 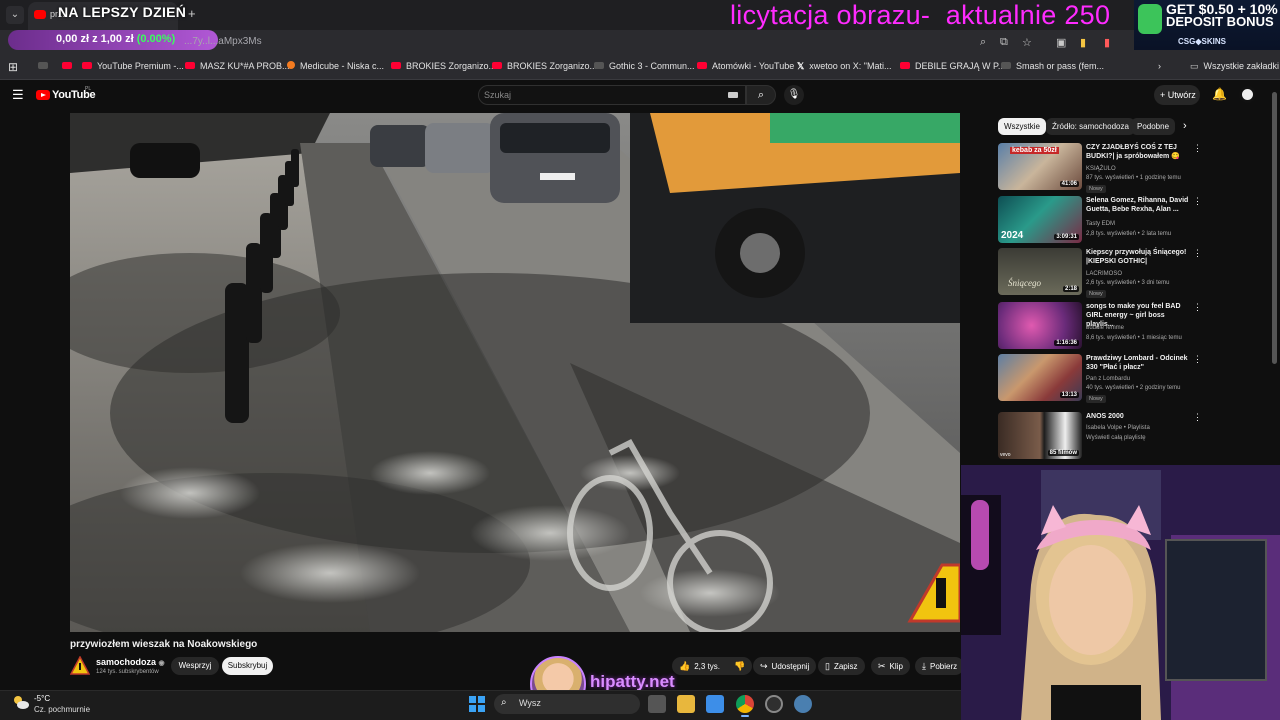 I want to click on page-scrollbar, so click(x=1274, y=228).